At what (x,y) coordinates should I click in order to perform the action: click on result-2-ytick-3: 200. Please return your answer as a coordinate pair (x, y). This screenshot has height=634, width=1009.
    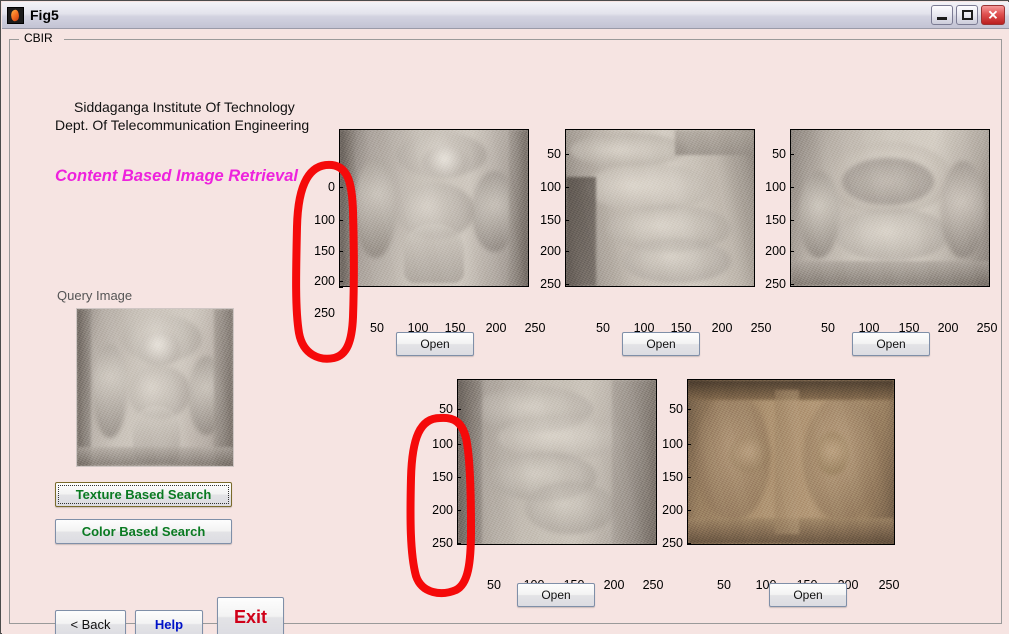
    Looking at the image, I should click on (550, 251).